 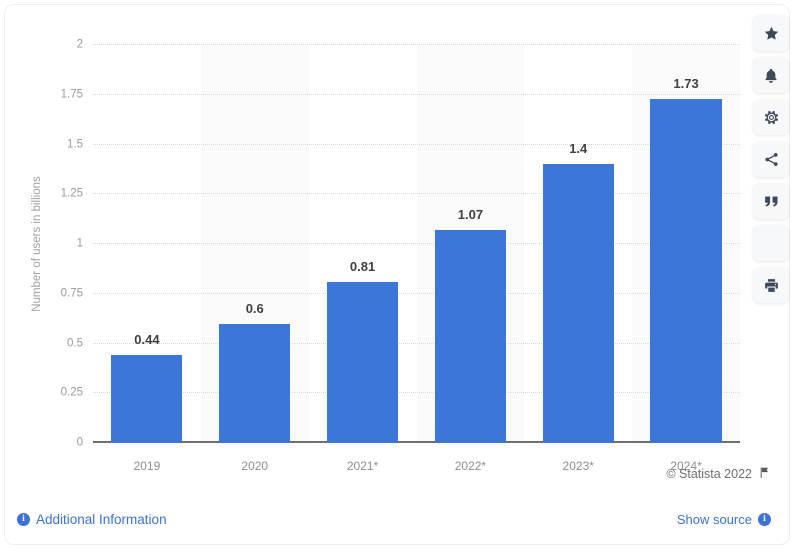 I want to click on cite-button, so click(x=771, y=201).